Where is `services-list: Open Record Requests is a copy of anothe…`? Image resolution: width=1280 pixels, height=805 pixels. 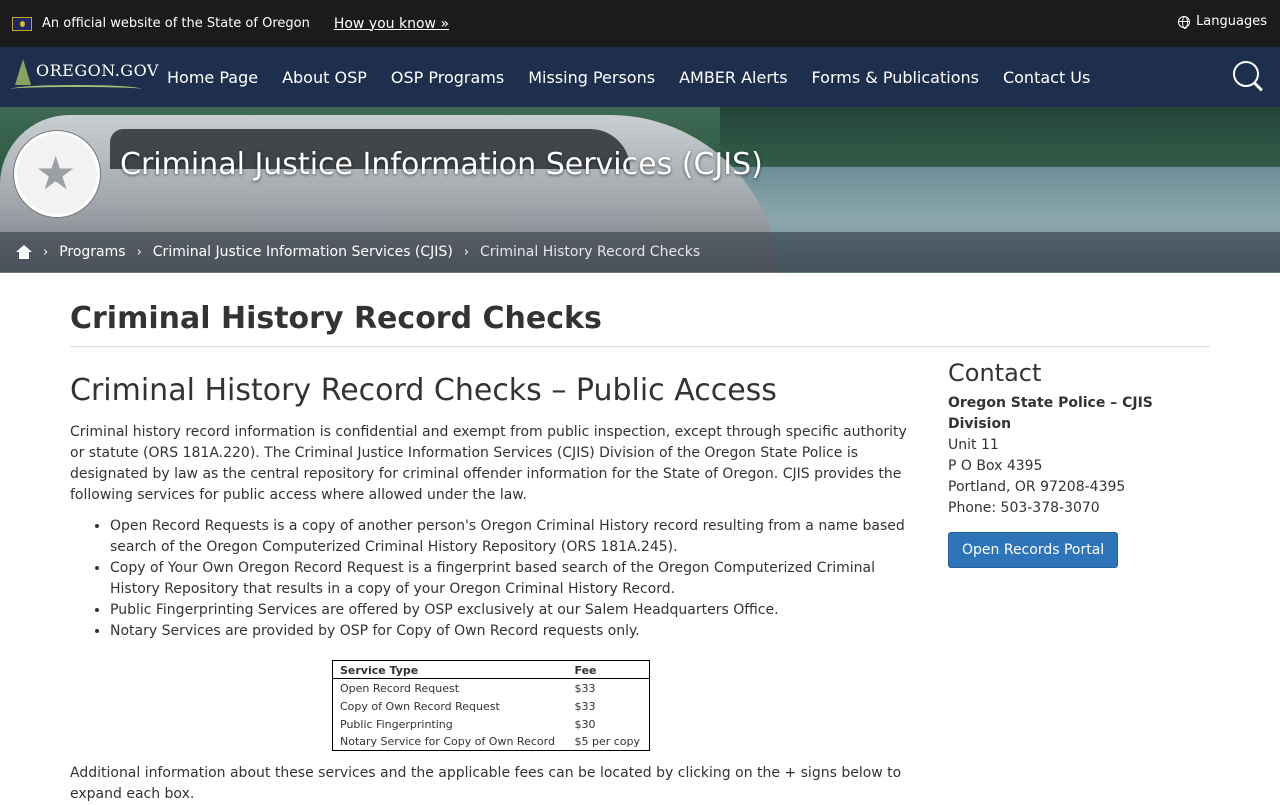
services-list: Open Record Requests is a copy of anothe… is located at coordinates (510, 579).